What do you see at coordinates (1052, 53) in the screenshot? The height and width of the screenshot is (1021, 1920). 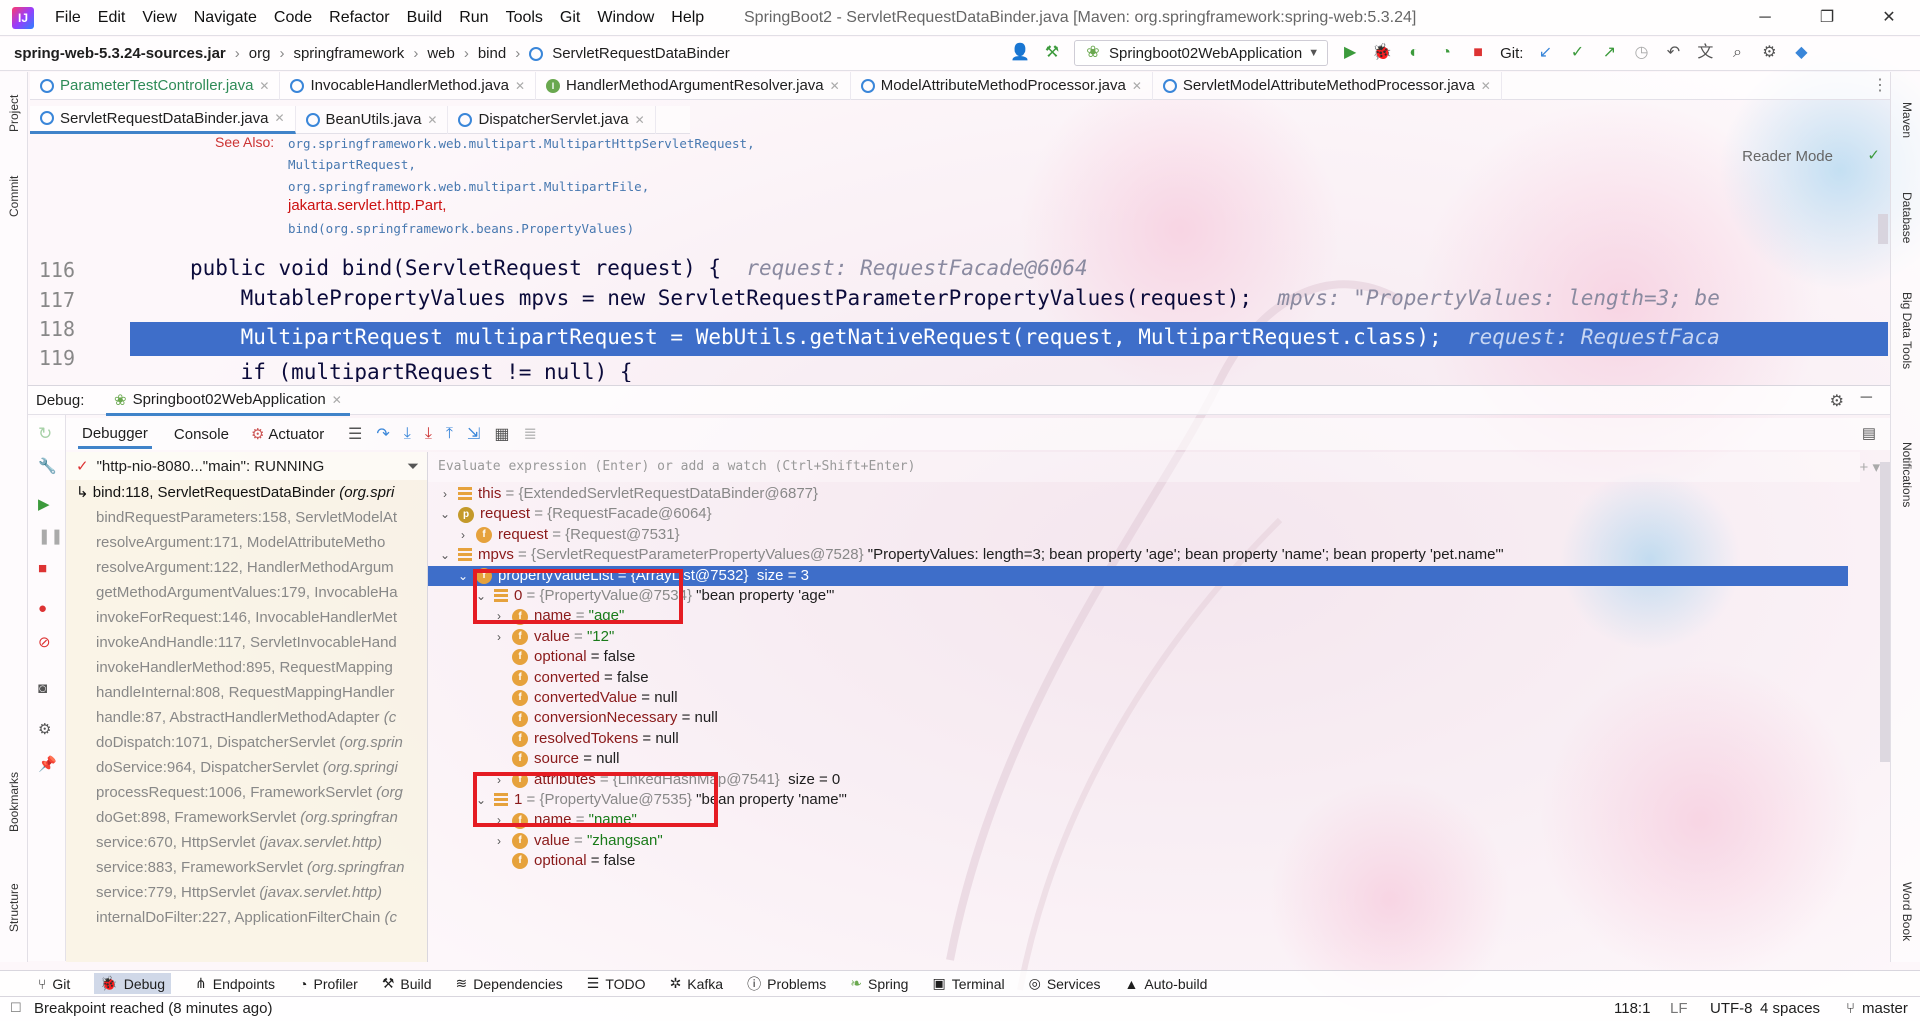 I see `build-hammer-icon: ⚒` at bounding box center [1052, 53].